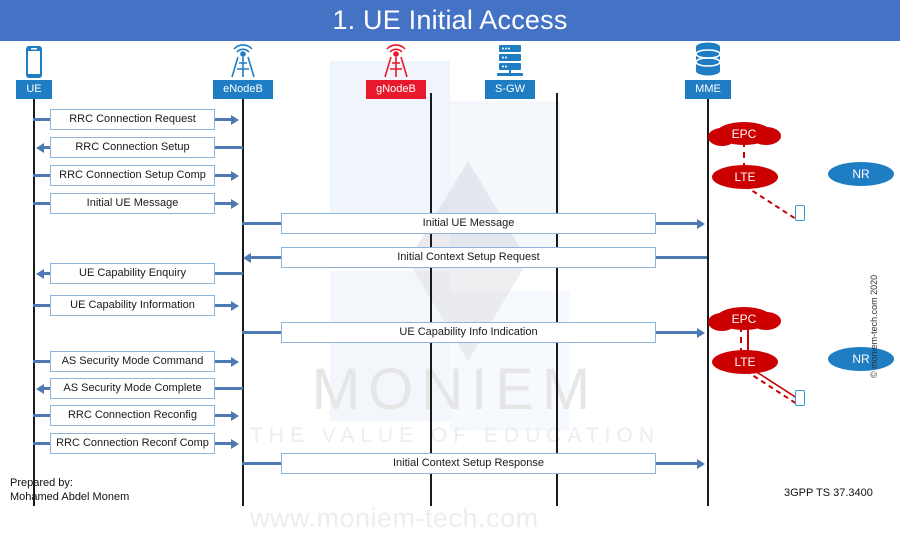 This screenshot has height=534, width=900. I want to click on nr-ellipse-lower: NR, so click(861, 359).